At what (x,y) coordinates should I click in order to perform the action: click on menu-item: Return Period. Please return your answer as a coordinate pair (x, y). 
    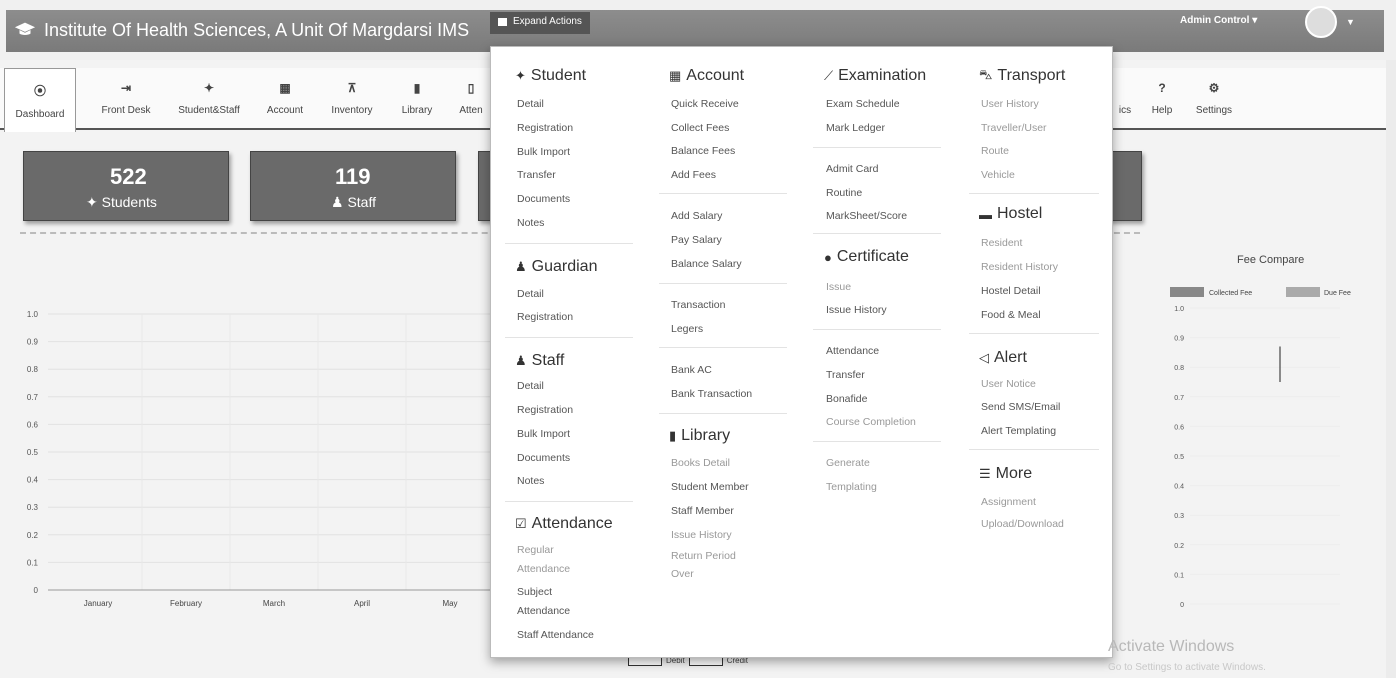
    Looking at the image, I should click on (703, 556).